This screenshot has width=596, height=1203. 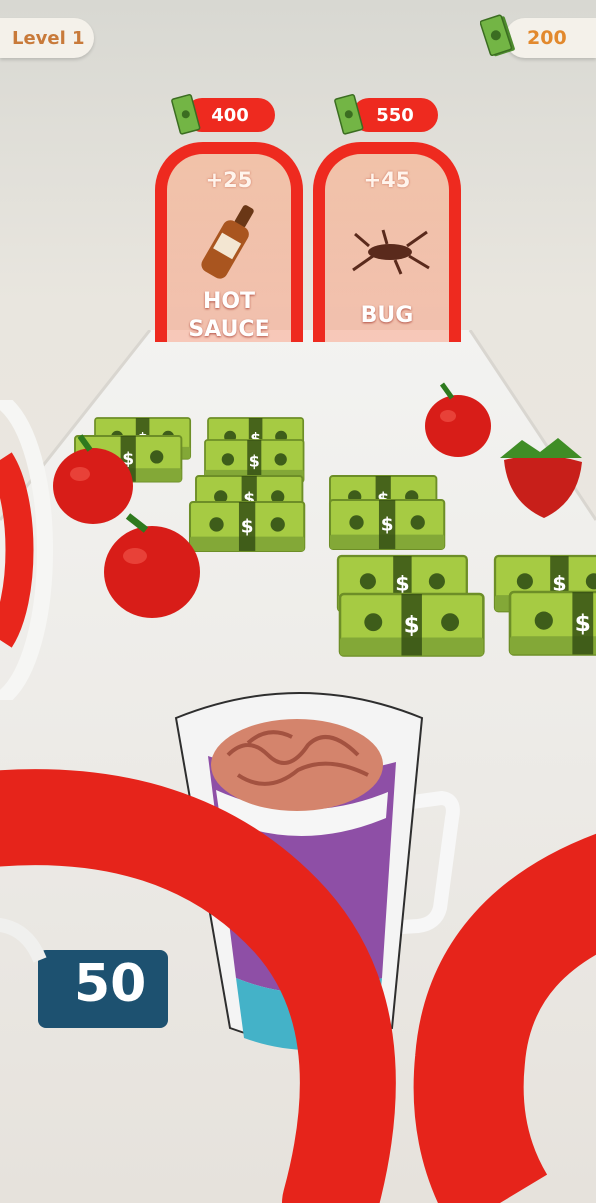 What do you see at coordinates (391, 252) in the screenshot?
I see `bug-icon` at bounding box center [391, 252].